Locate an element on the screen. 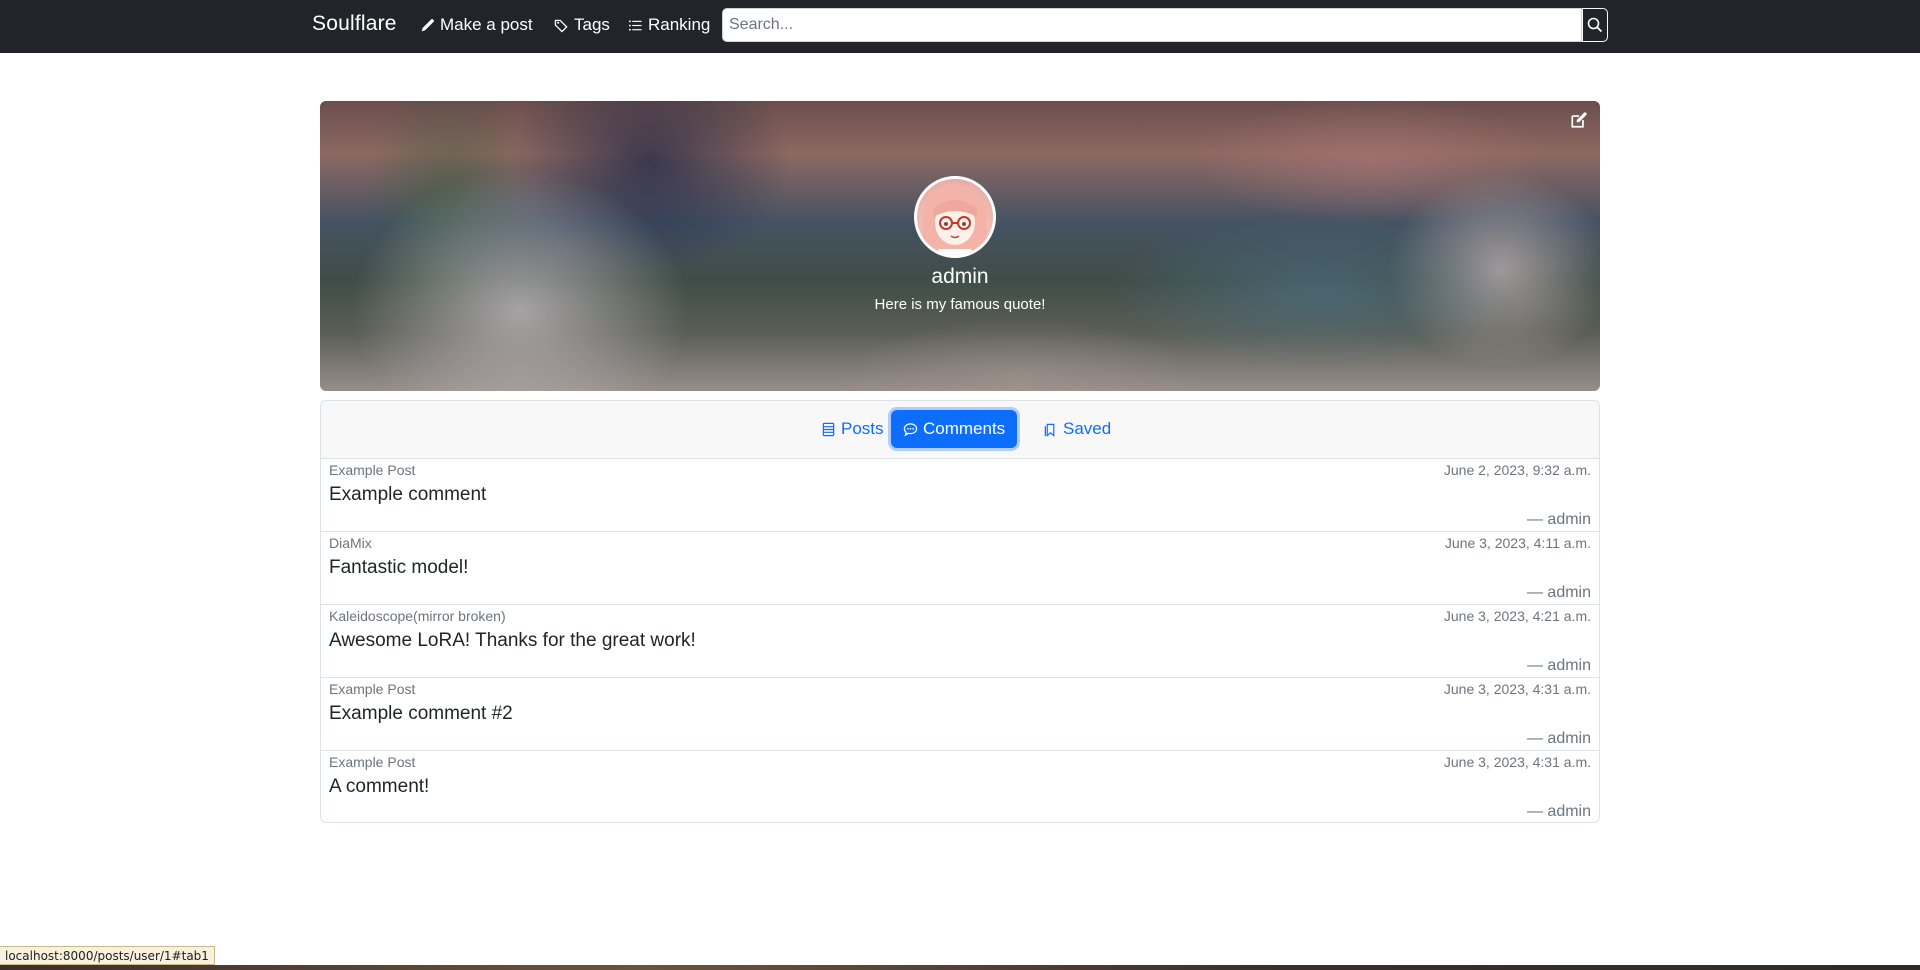 This screenshot has height=970, width=1920. nav-make-a-post-label: Make a post is located at coordinates (486, 24).